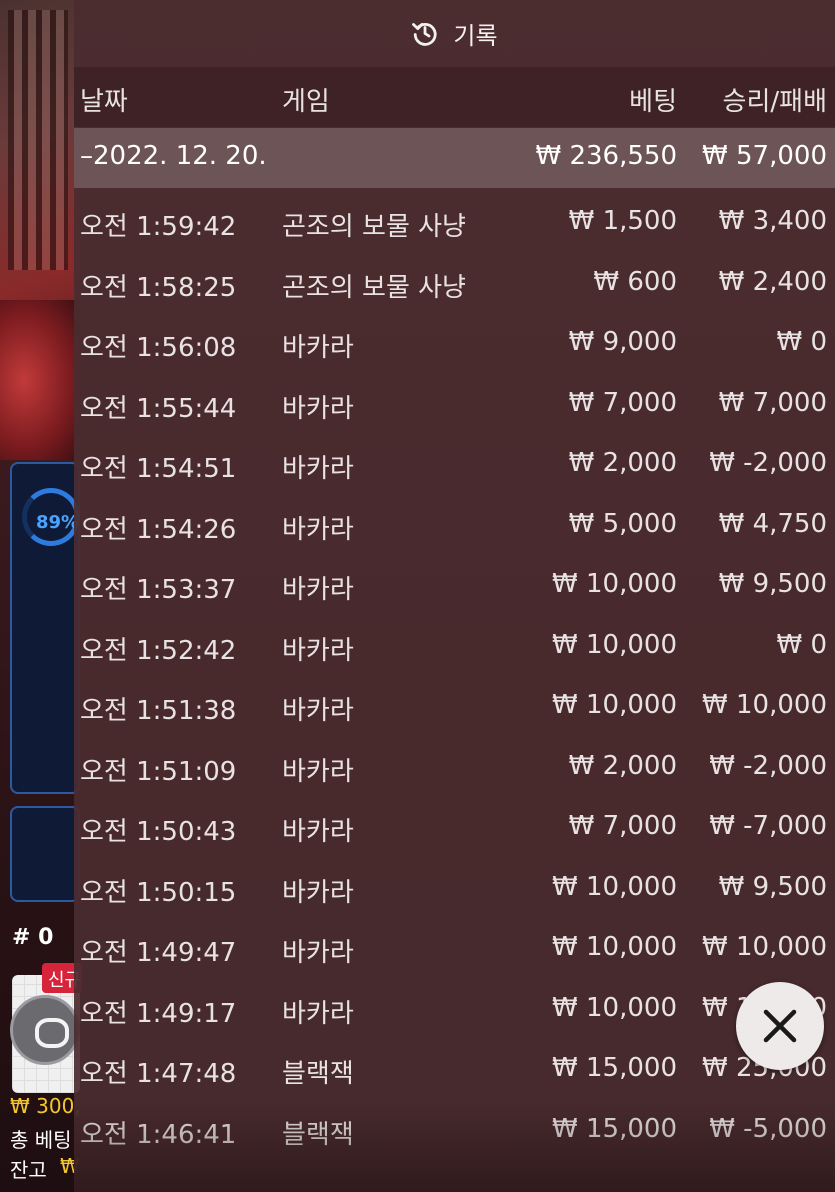  What do you see at coordinates (653, 102) in the screenshot?
I see `column-bet: 베팅` at bounding box center [653, 102].